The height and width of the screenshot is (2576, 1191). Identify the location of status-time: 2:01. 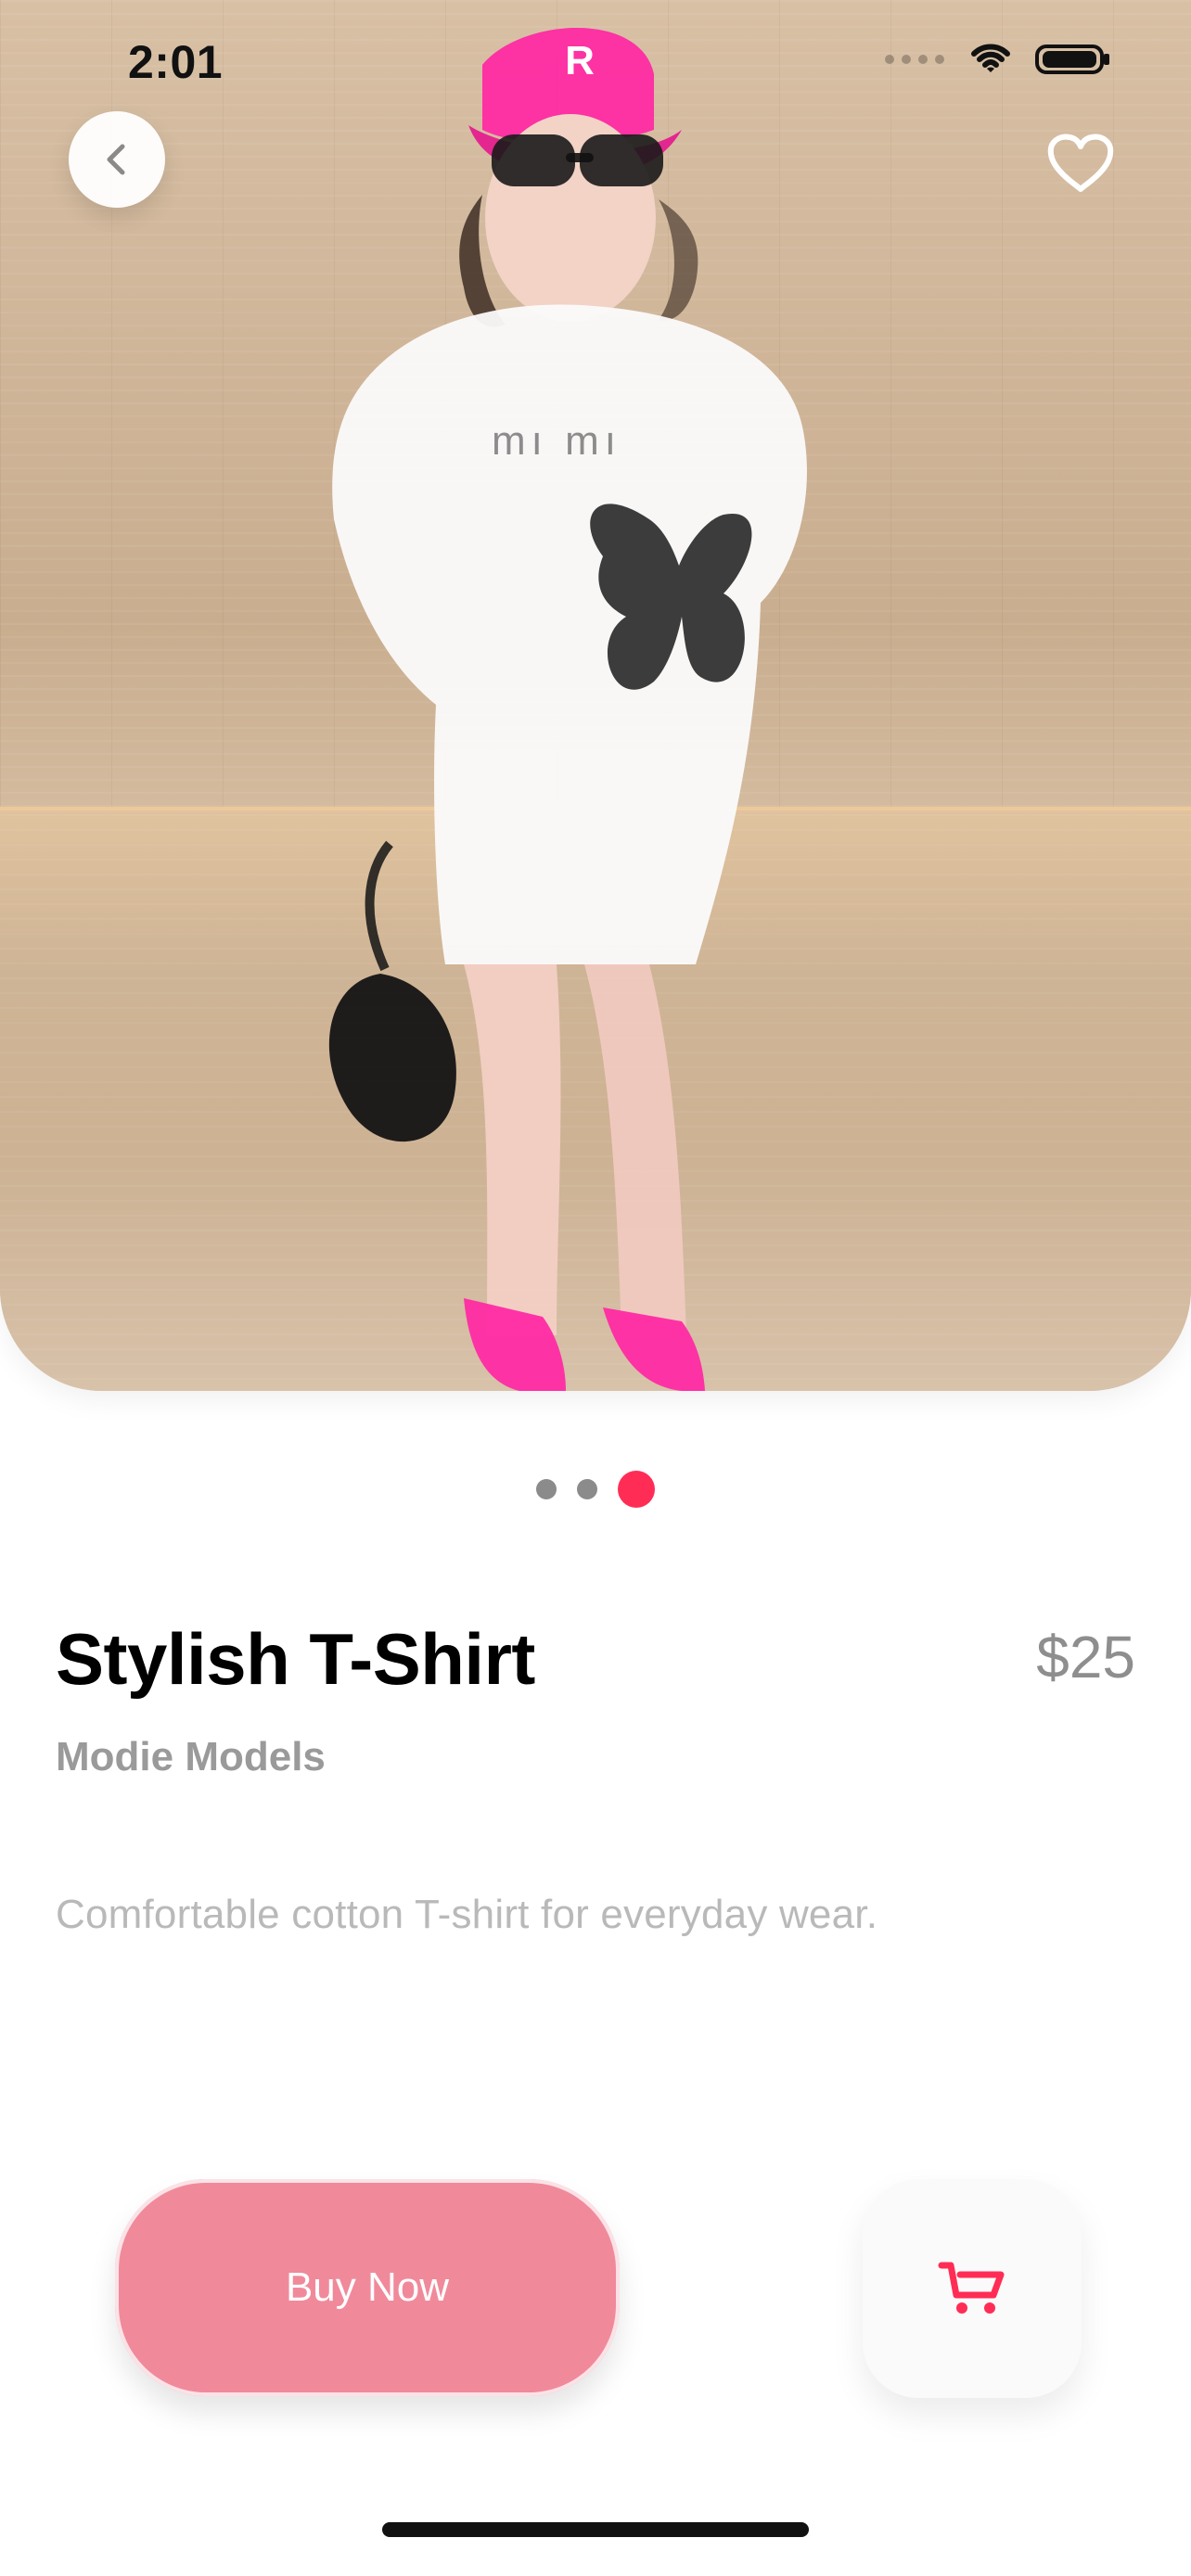
(176, 62).